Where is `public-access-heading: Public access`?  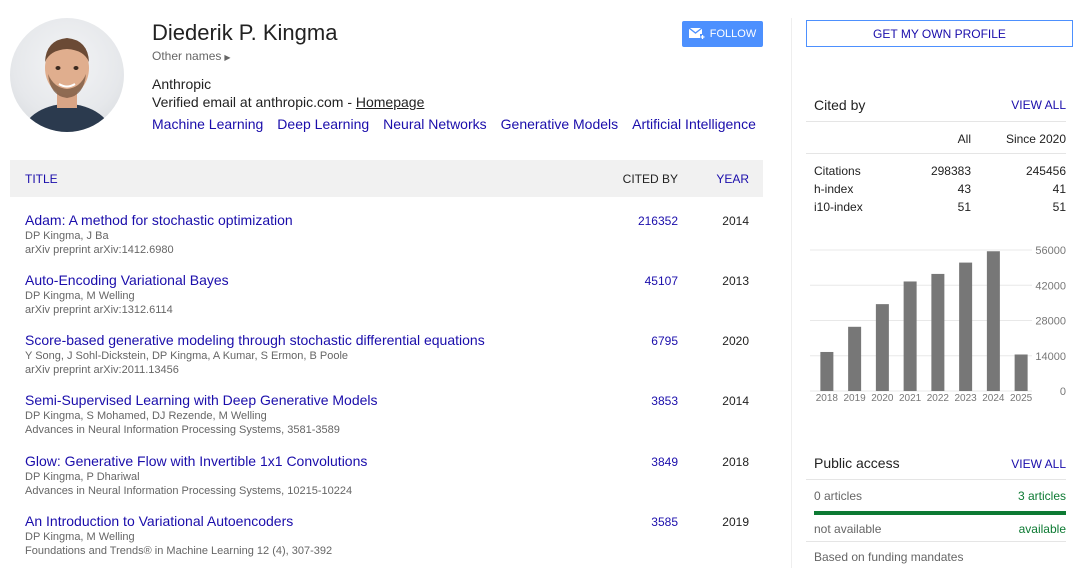 public-access-heading: Public access is located at coordinates (857, 463).